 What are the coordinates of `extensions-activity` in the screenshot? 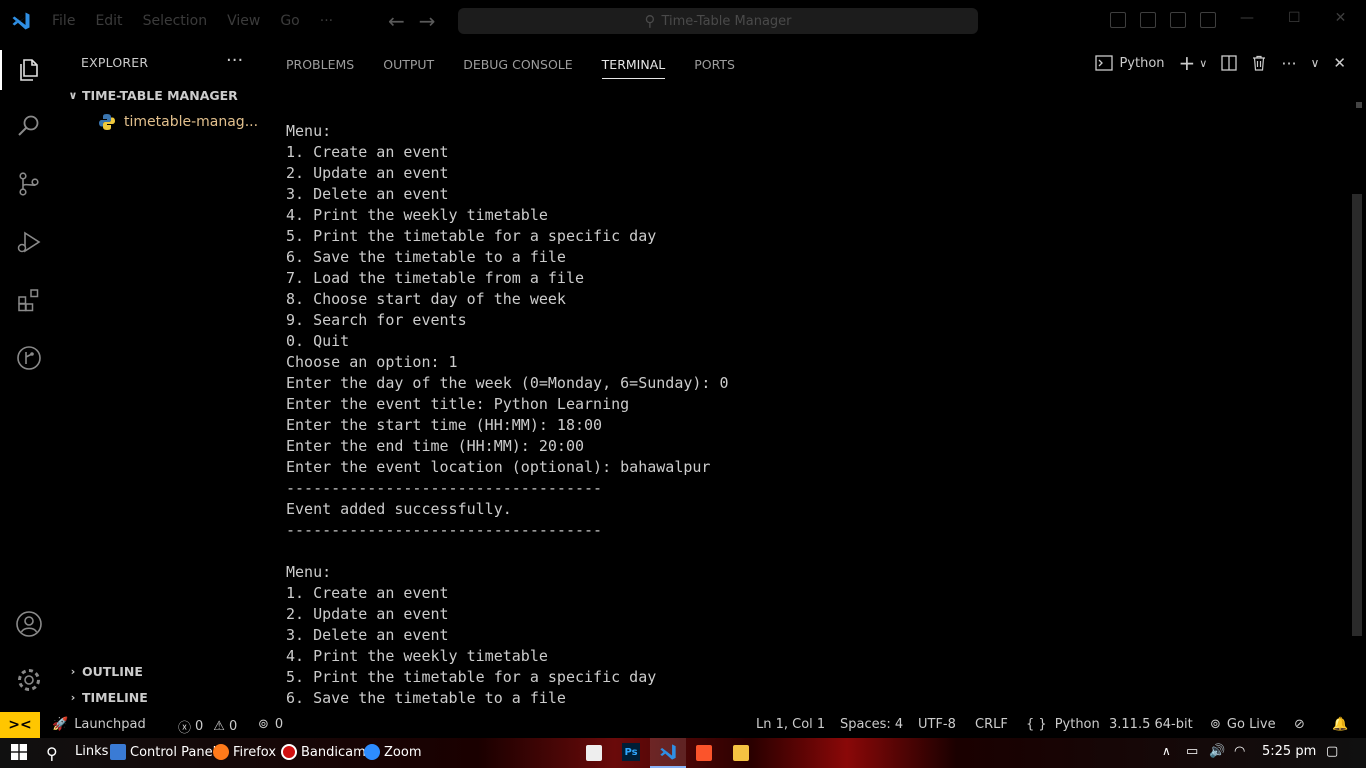 It's located at (29, 300).